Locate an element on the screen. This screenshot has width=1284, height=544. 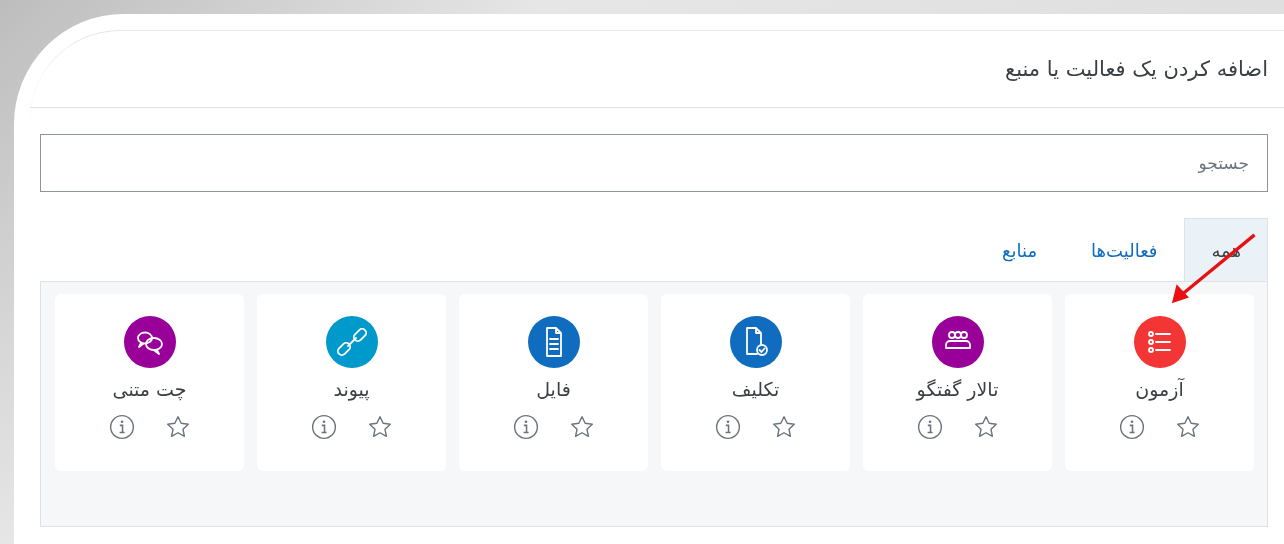
module-card: تکلیف is located at coordinates (755, 382).